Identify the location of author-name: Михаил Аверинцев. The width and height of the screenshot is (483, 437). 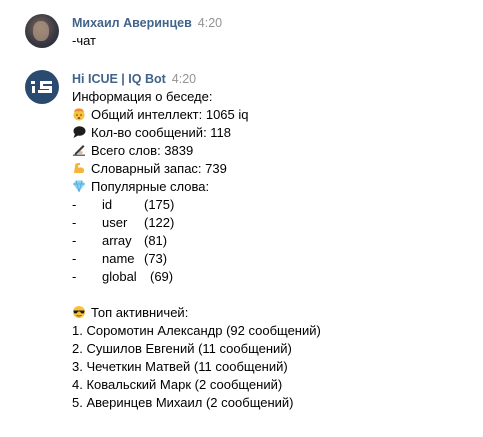
(132, 23).